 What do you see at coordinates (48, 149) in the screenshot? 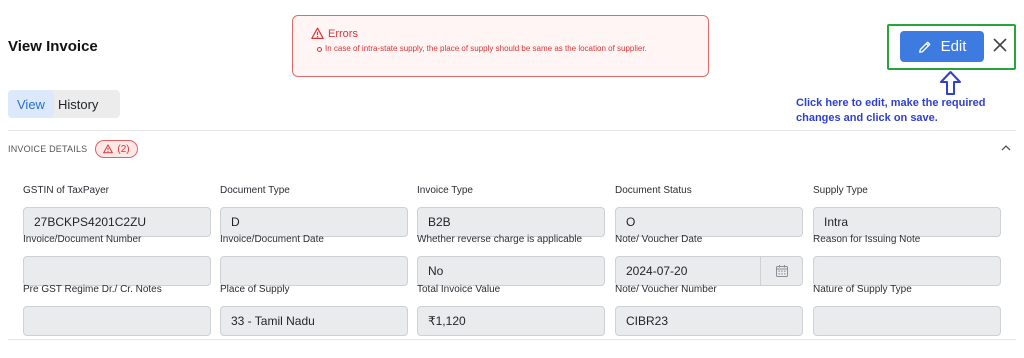
I see `section-title: INVOICE DETAILS` at bounding box center [48, 149].